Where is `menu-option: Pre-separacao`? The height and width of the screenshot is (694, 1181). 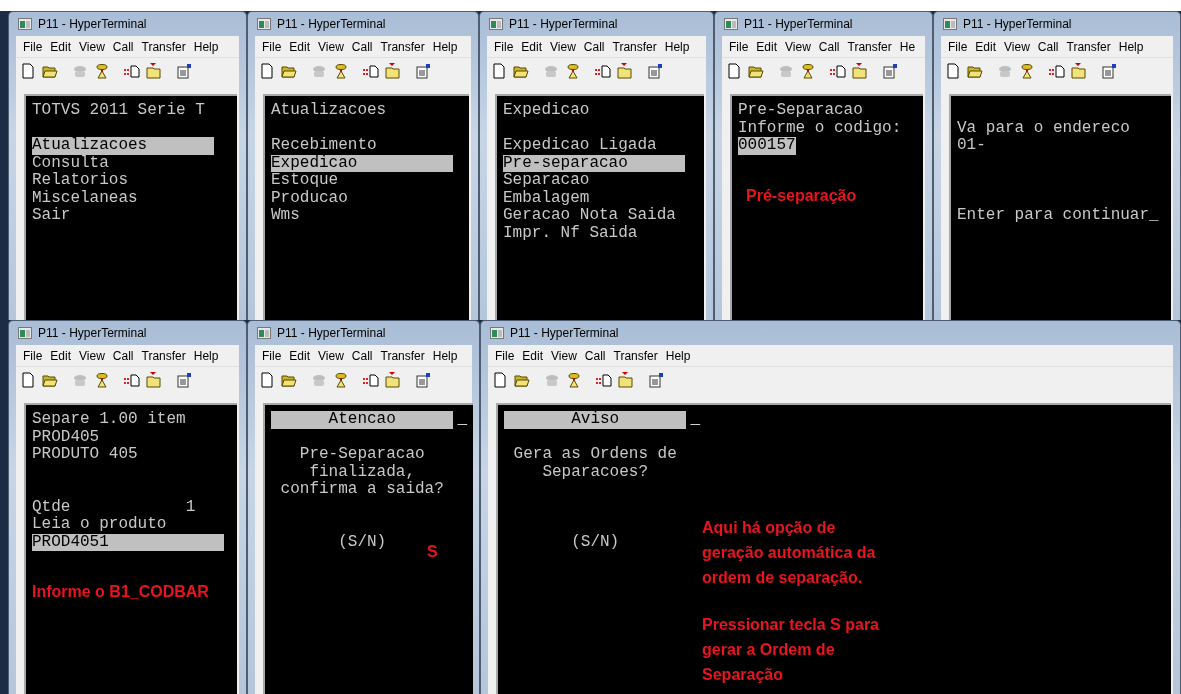 menu-option: Pre-separacao is located at coordinates (594, 163).